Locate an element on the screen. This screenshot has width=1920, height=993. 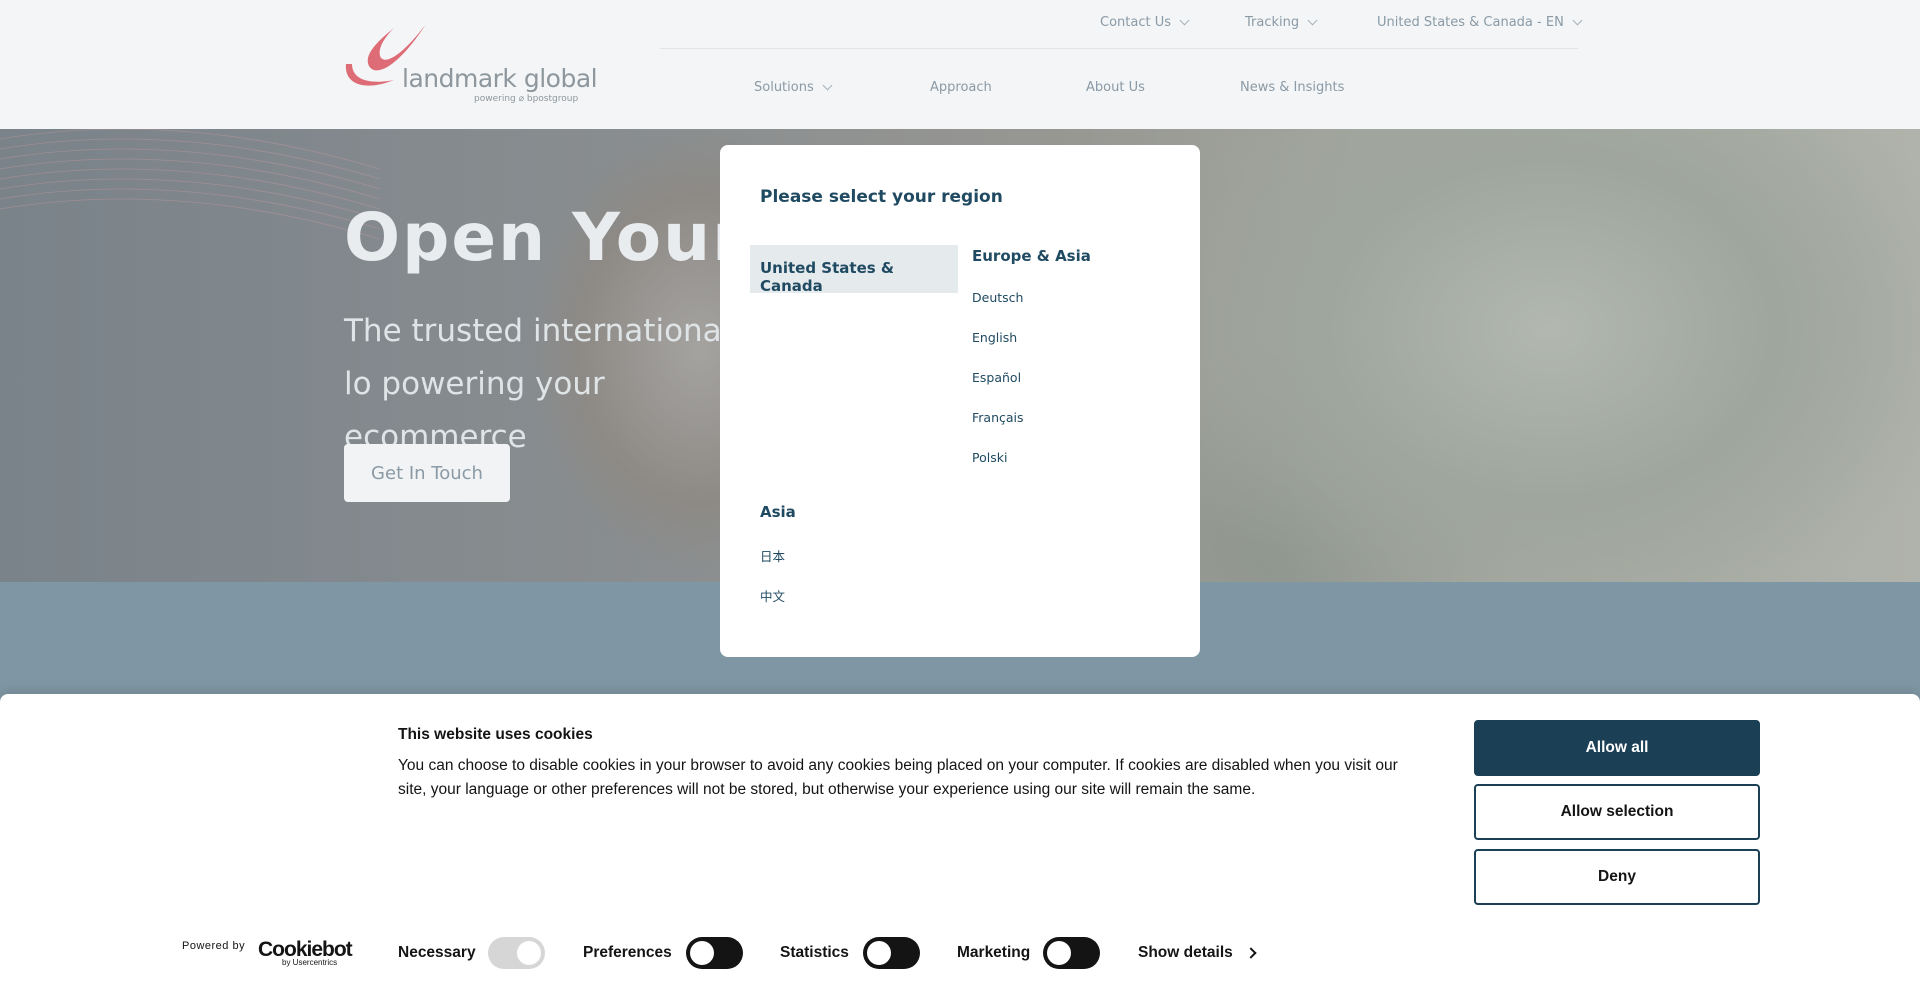
top-nav-label: Tracking is located at coordinates (1272, 22).